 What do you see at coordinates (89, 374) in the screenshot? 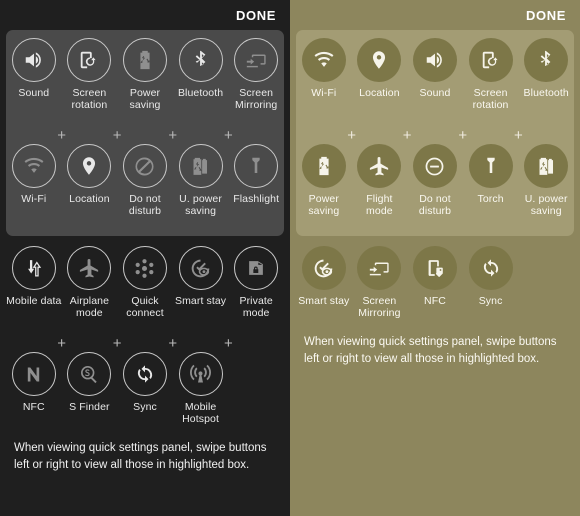
I see `s-finder-button` at bounding box center [89, 374].